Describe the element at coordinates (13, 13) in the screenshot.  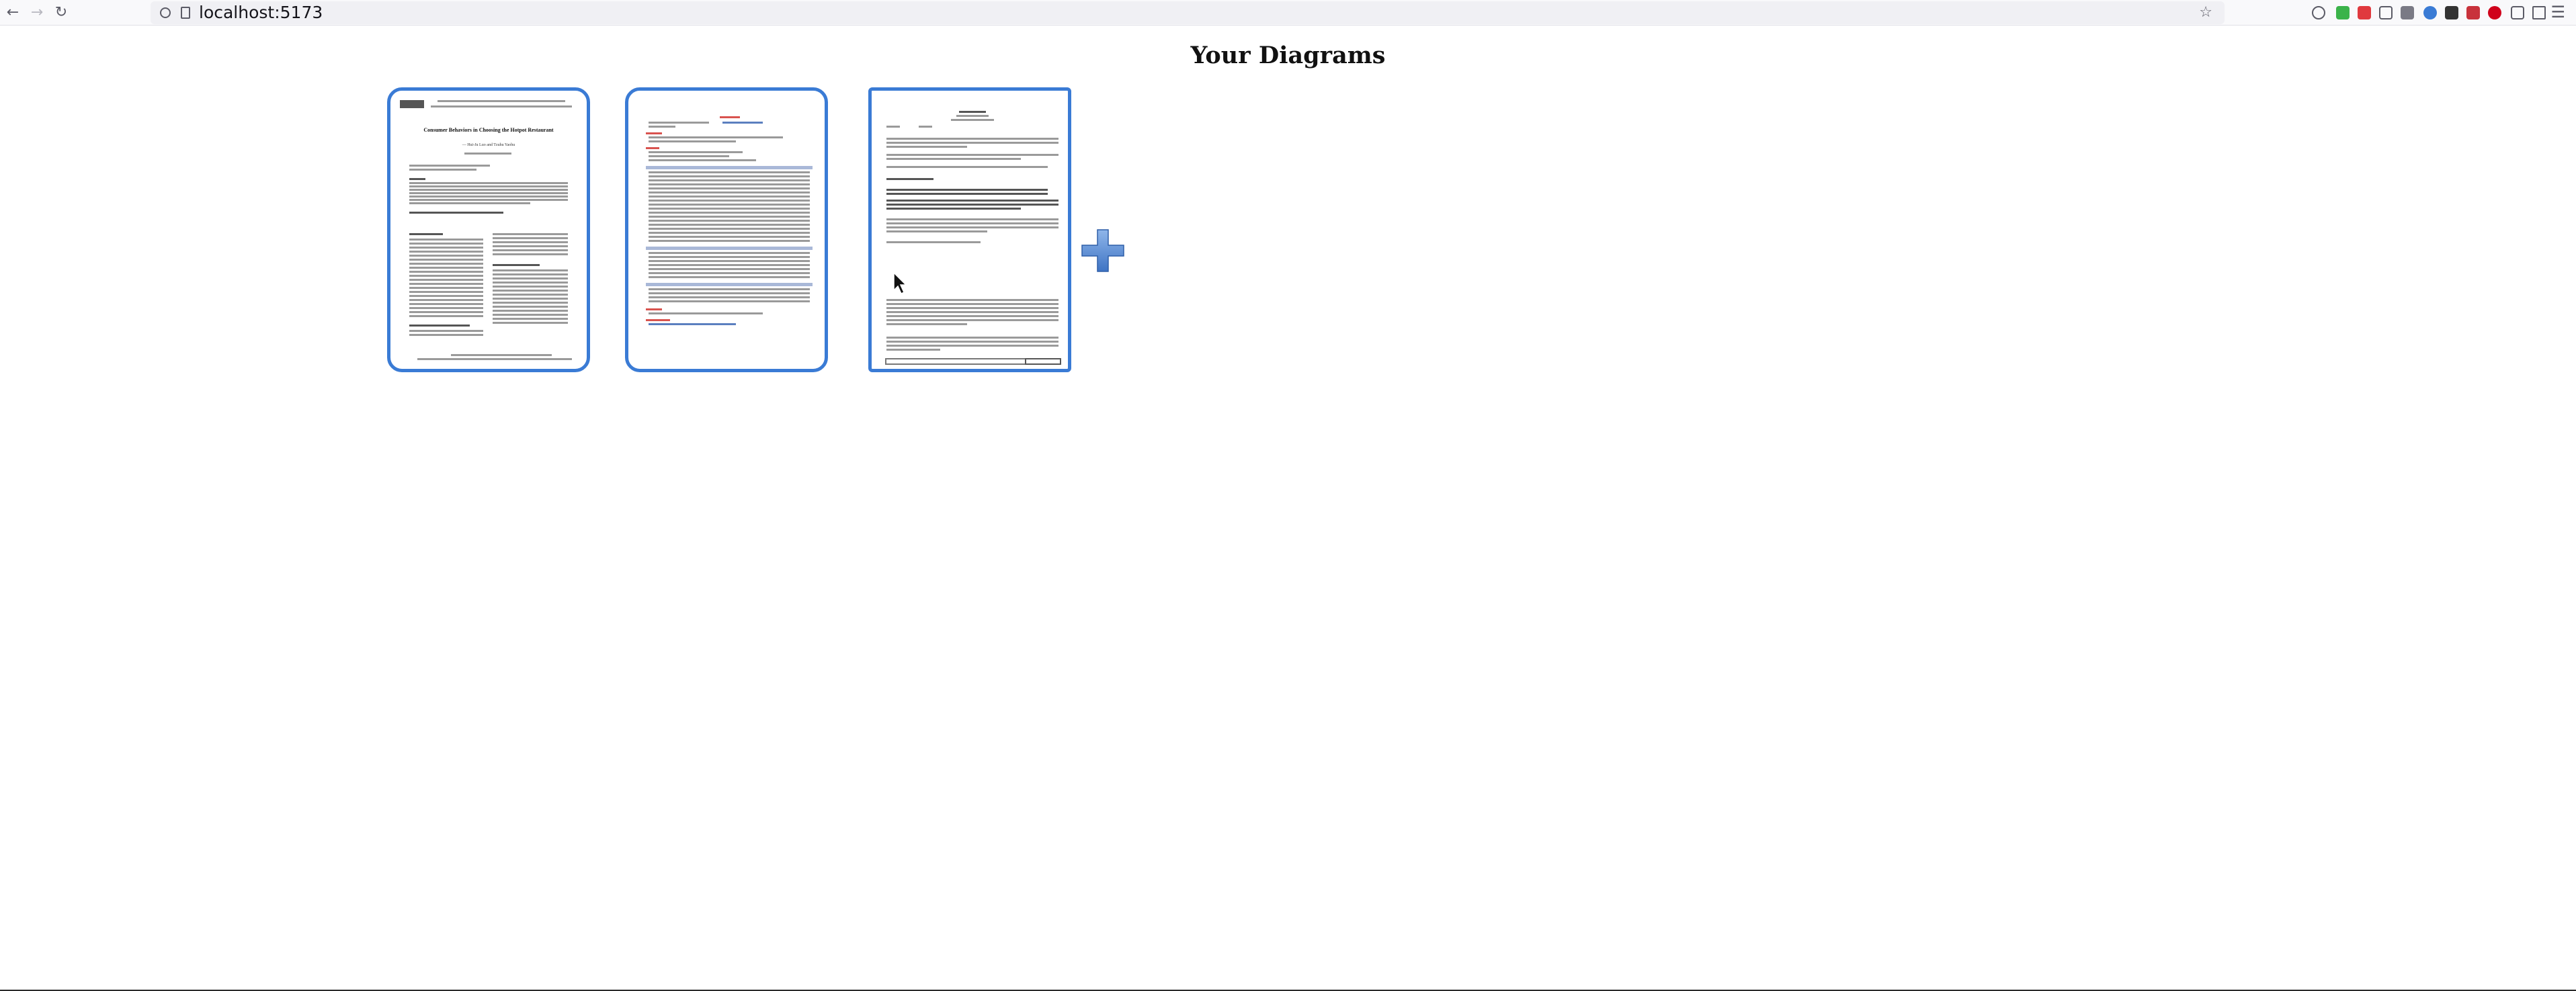
I see `back-icon: ←` at that location.